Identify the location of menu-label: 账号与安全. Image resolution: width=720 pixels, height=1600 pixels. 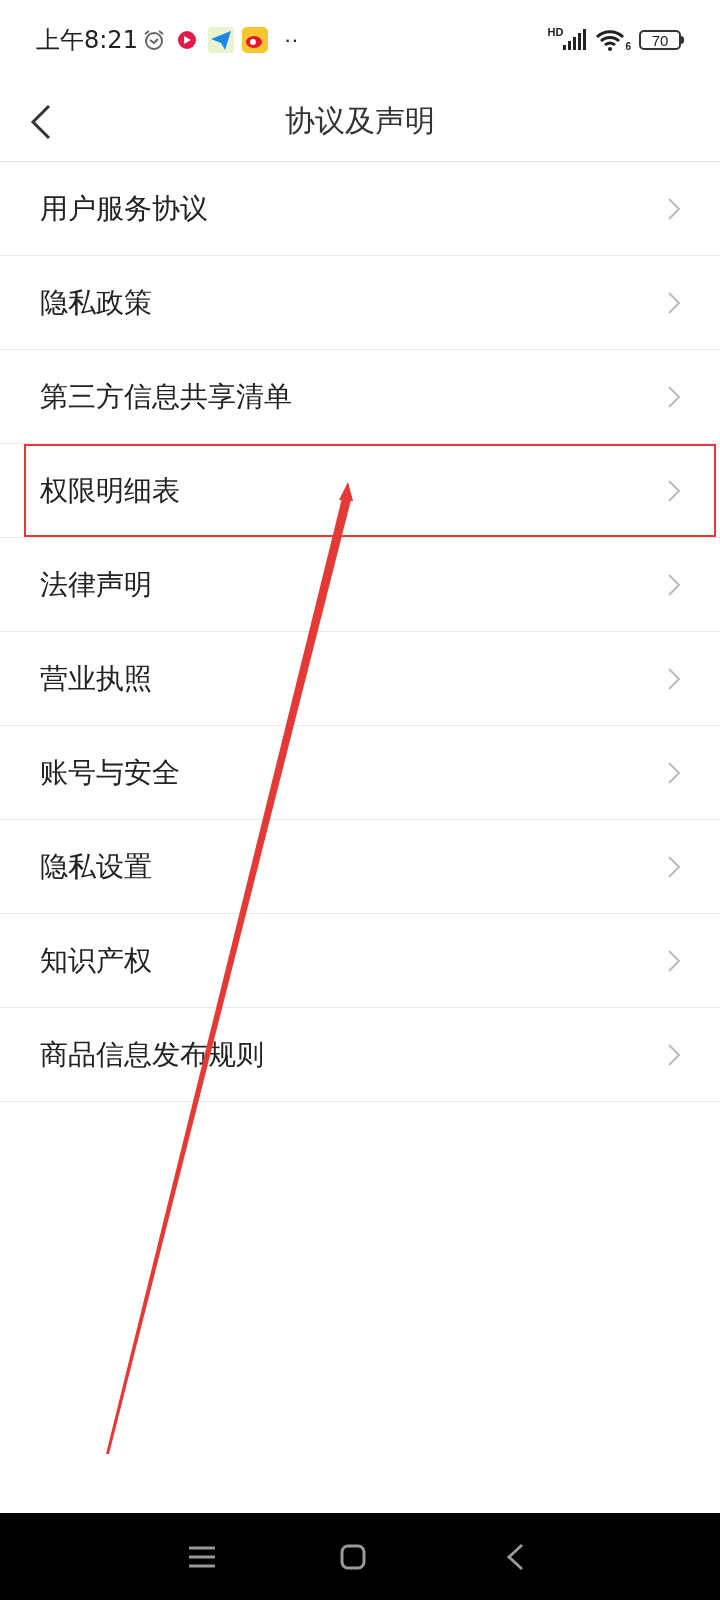
(110, 772).